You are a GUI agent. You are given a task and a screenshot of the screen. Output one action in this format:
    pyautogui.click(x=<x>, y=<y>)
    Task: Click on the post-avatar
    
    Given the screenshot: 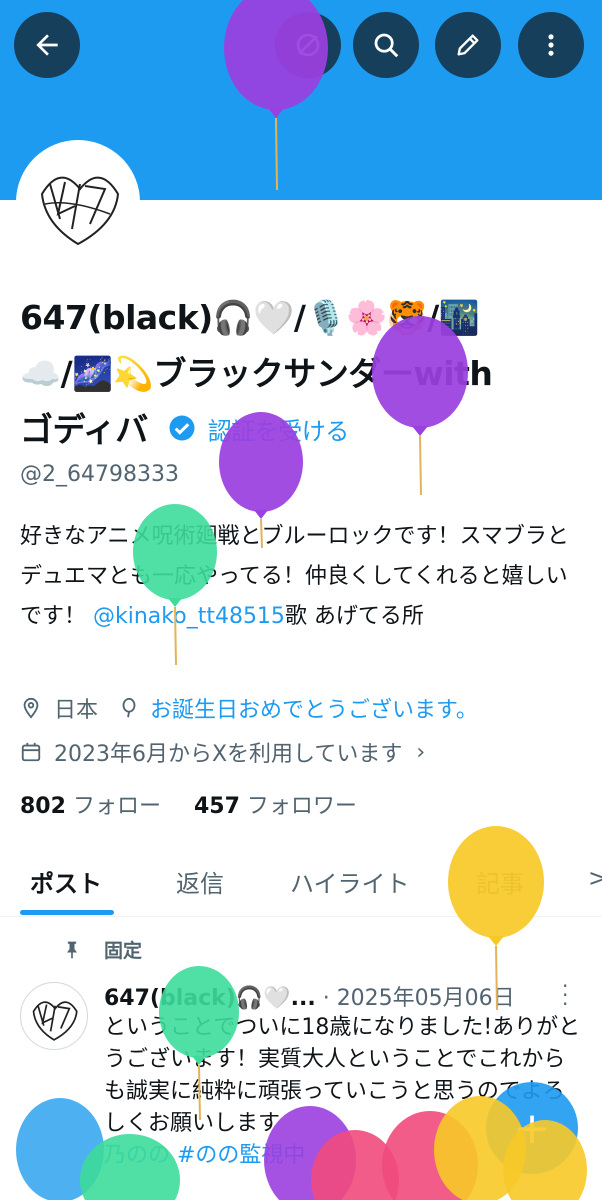 What is the action you would take?
    pyautogui.click(x=54, y=1016)
    